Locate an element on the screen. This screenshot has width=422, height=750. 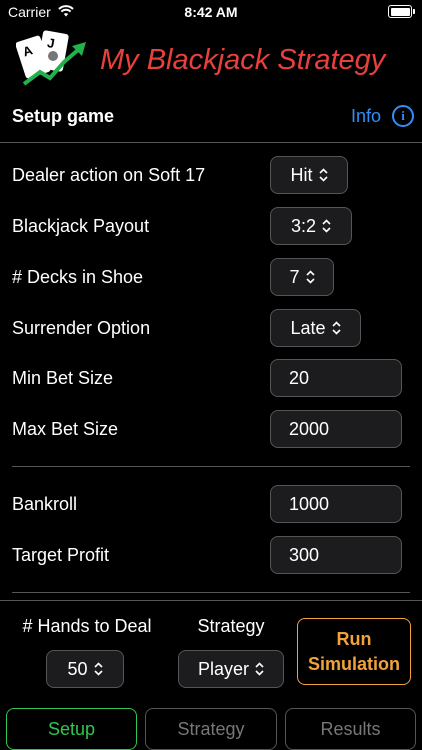
max-bet-field: 2000 is located at coordinates (336, 429).